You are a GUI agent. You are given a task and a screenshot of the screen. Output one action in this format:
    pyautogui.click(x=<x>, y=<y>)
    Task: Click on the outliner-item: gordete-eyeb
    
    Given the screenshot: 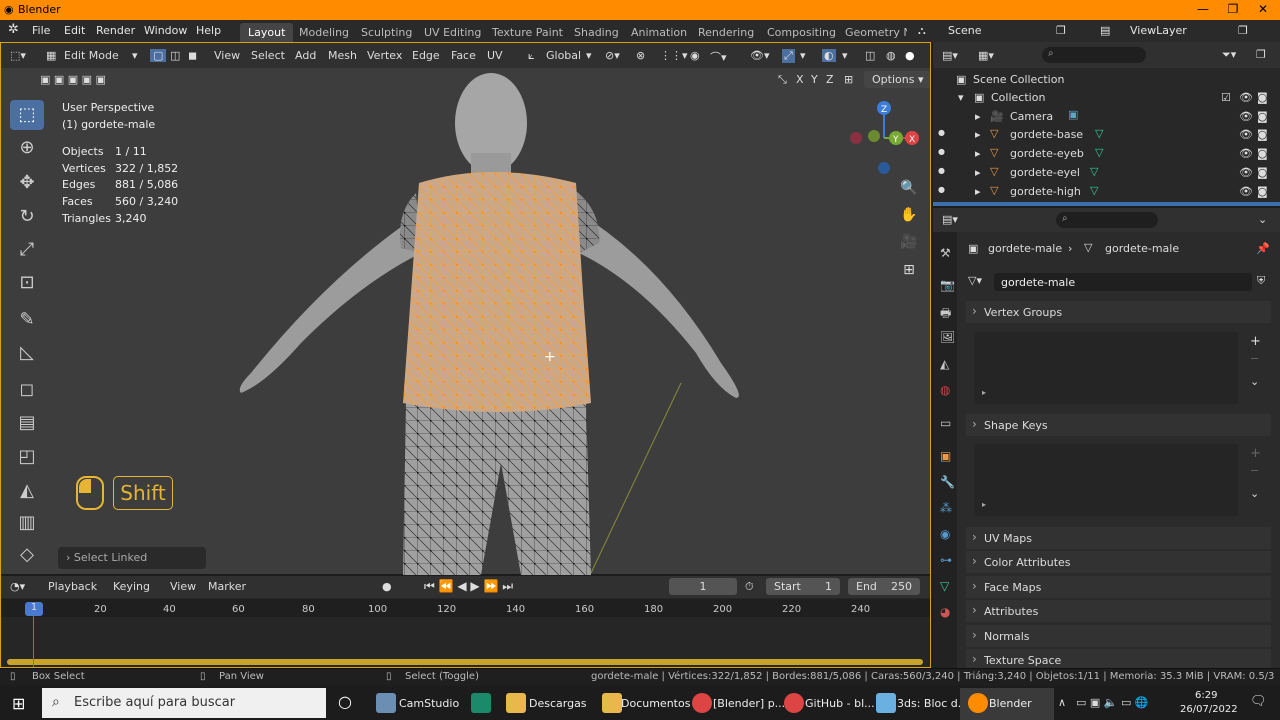 What is the action you would take?
    pyautogui.click(x=1047, y=153)
    